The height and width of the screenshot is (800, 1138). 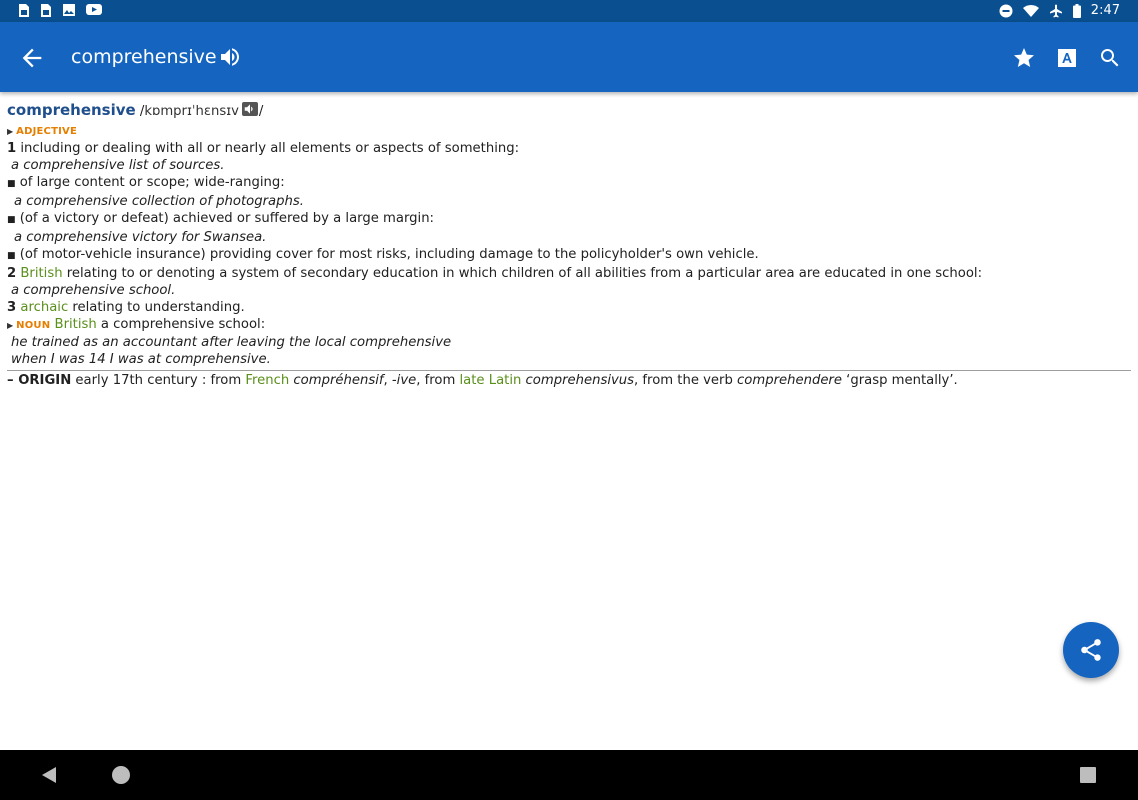 What do you see at coordinates (191, 111) in the screenshot?
I see `pronunciation: kɒmprɪˈhɛnsɪv` at bounding box center [191, 111].